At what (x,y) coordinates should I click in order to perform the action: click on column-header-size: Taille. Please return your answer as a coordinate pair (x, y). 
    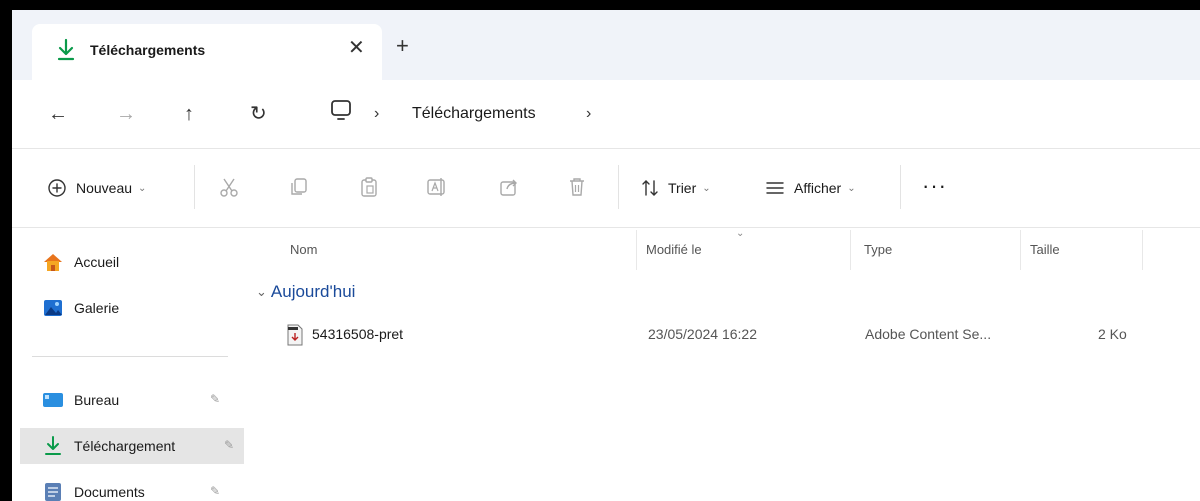
    Looking at the image, I should click on (1045, 249).